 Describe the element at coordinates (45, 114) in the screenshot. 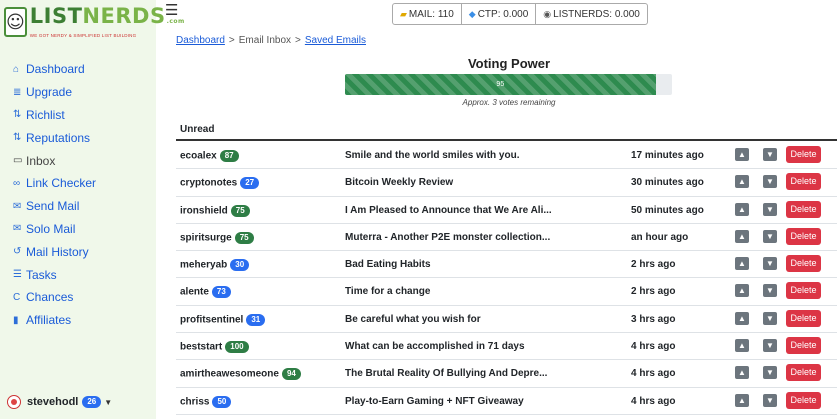

I see `sidebar-item-label: Richlist` at that location.